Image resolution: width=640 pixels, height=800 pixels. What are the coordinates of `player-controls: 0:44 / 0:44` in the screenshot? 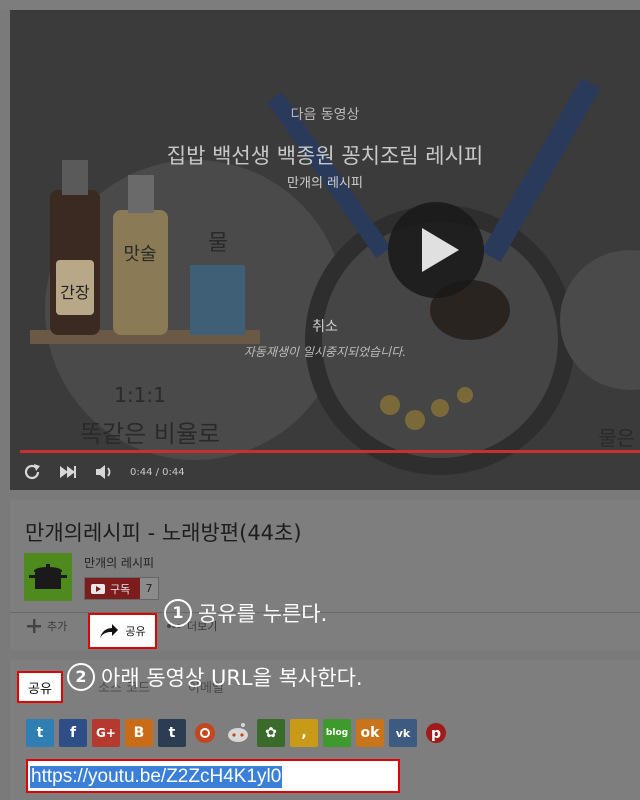 It's located at (170, 472).